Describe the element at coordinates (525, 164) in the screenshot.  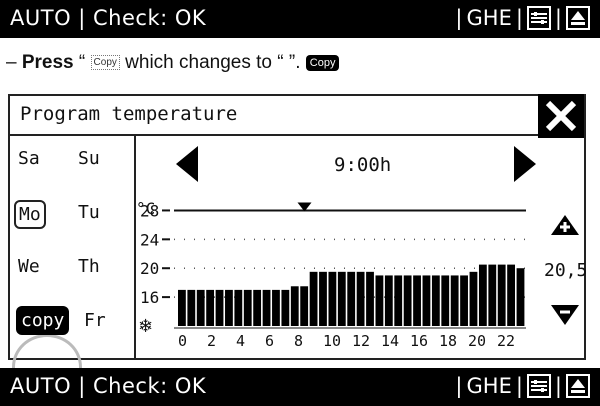
I see `next-time-arrow` at that location.